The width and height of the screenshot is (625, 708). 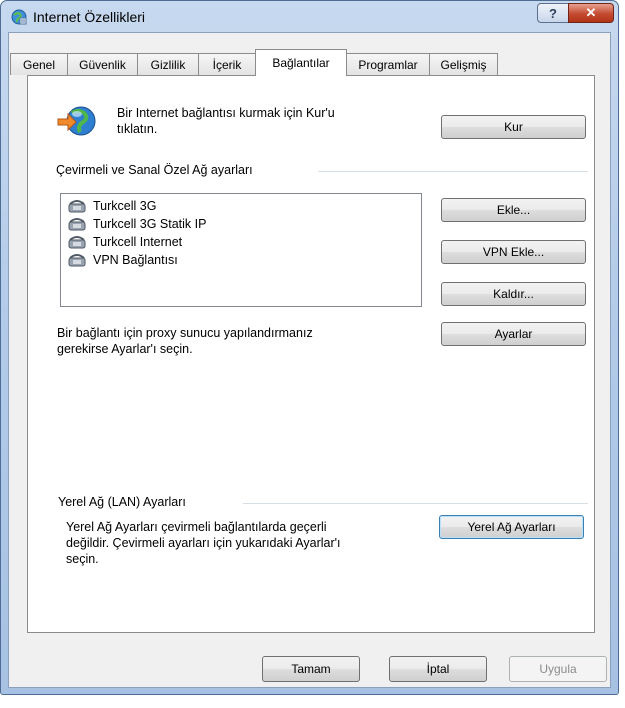 I want to click on tab-baglantilar: Bağlantılar, so click(x=301, y=62).